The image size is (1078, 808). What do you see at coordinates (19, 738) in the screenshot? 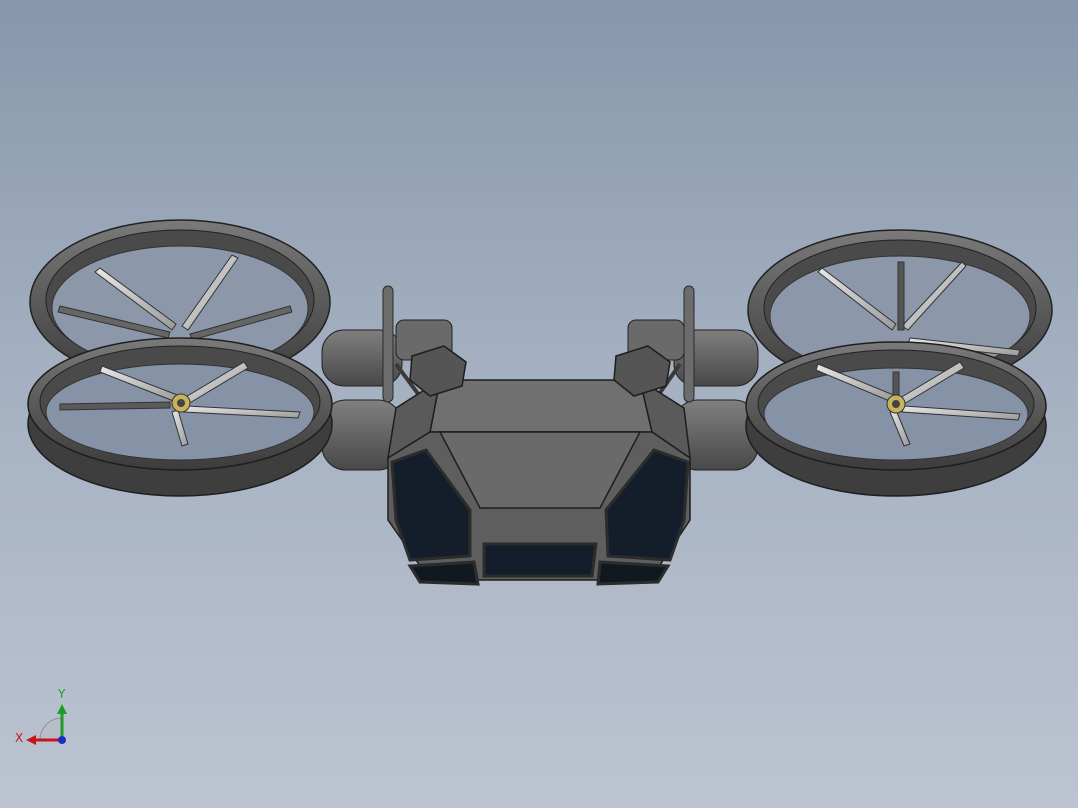
I see `x-axis-label: X` at bounding box center [19, 738].